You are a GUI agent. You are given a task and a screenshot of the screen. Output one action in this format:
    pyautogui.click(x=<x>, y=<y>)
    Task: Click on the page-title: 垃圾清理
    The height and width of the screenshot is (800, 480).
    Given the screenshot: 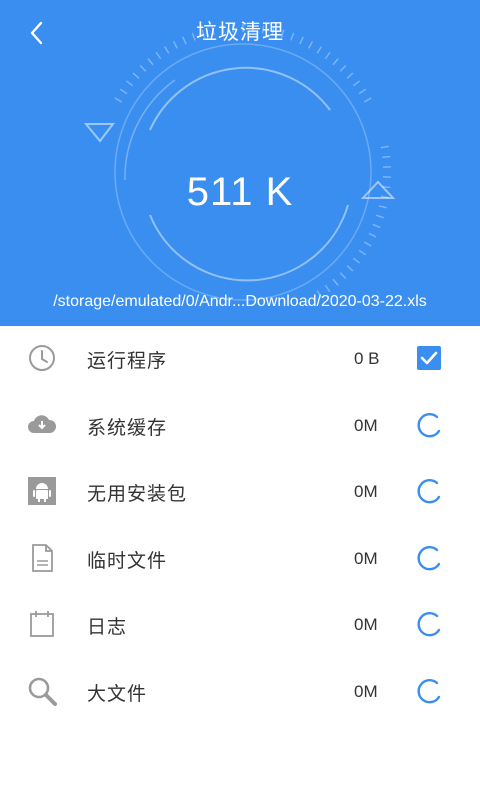 What is the action you would take?
    pyautogui.click(x=240, y=32)
    